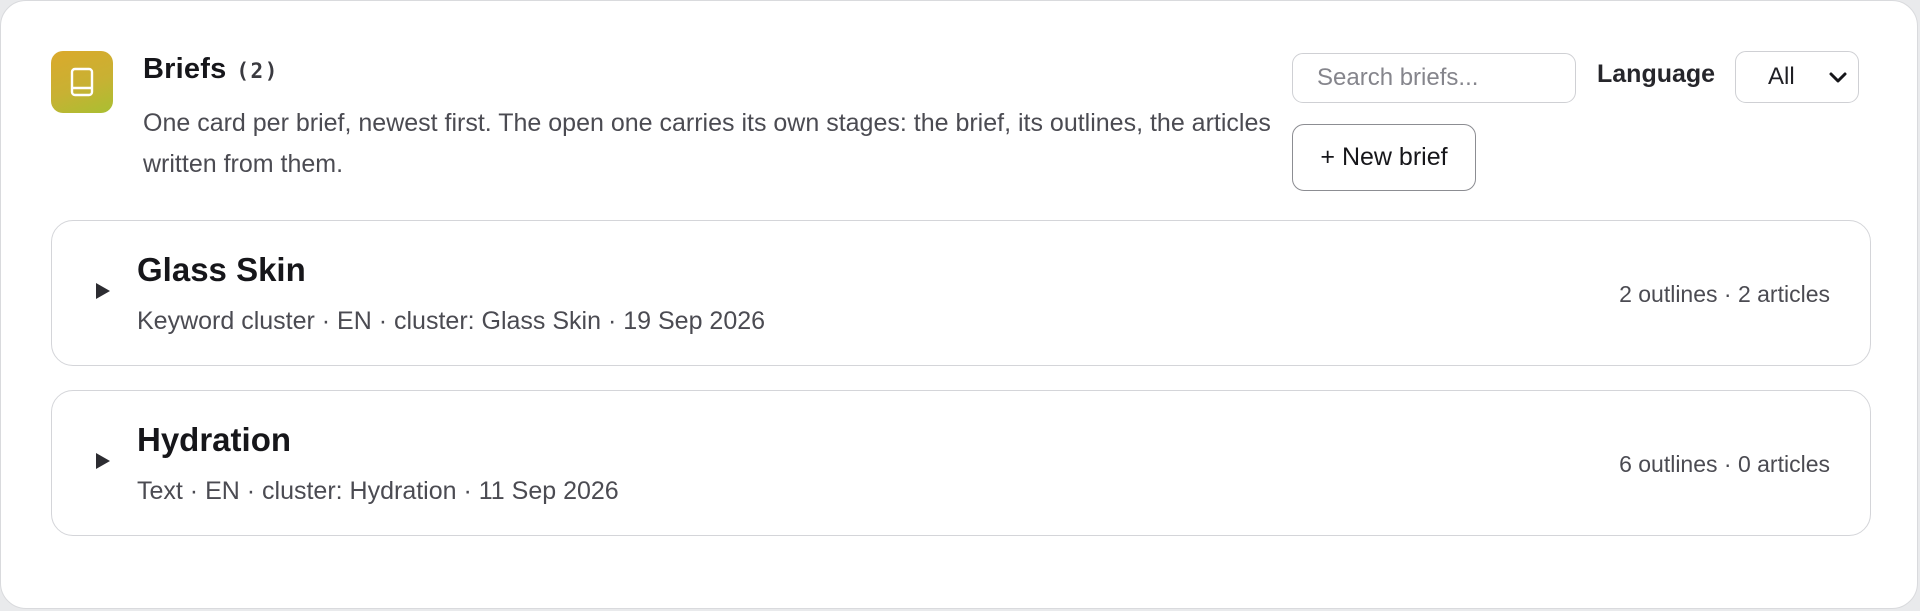  Describe the element at coordinates (1797, 77) in the screenshot. I see `language-select: All` at that location.